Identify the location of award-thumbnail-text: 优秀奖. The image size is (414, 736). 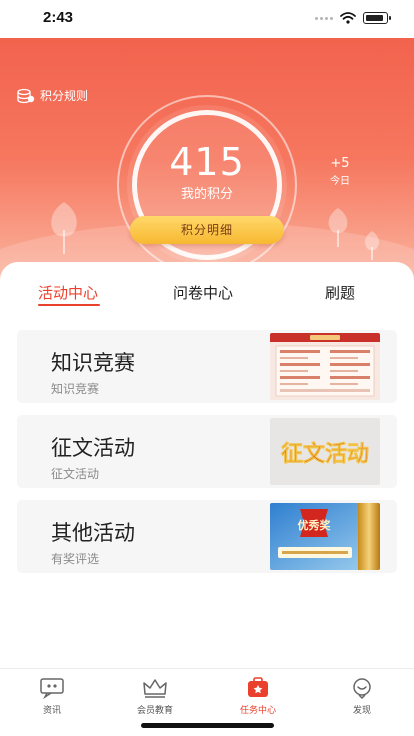
(315, 525).